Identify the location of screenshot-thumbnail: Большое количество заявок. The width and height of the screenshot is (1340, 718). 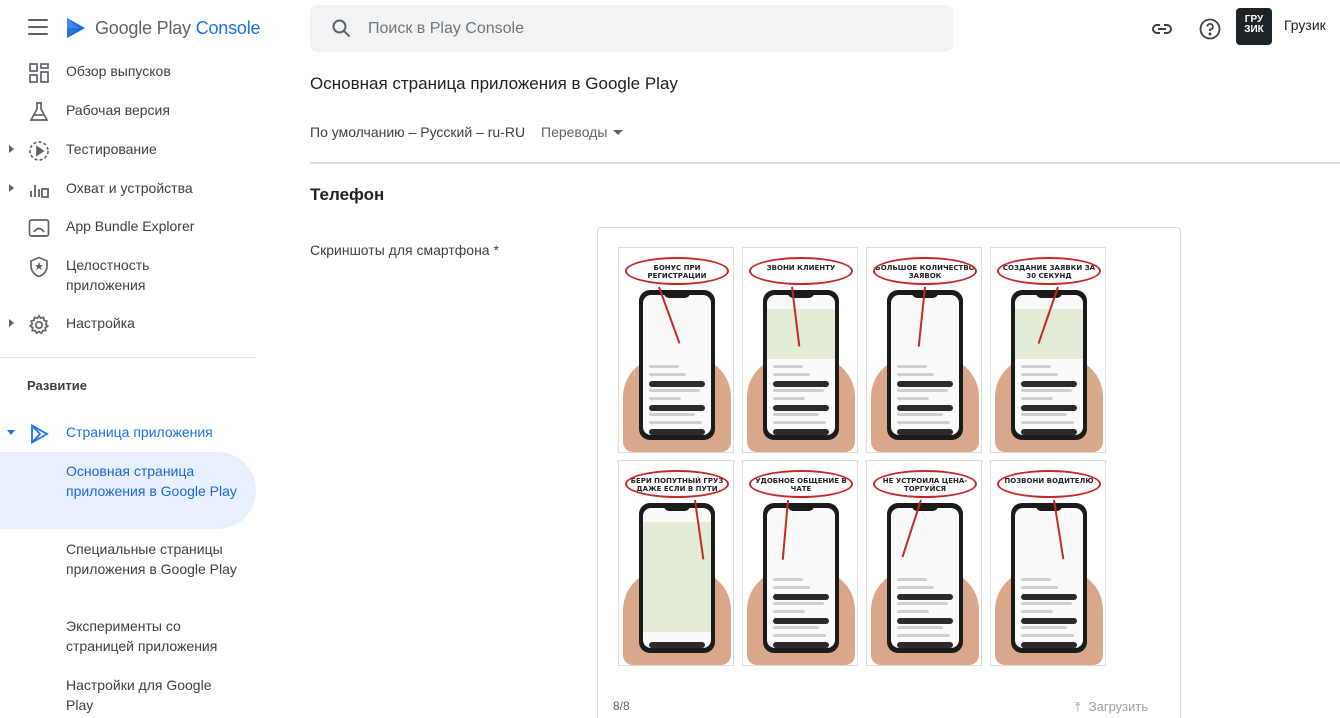
(924, 350).